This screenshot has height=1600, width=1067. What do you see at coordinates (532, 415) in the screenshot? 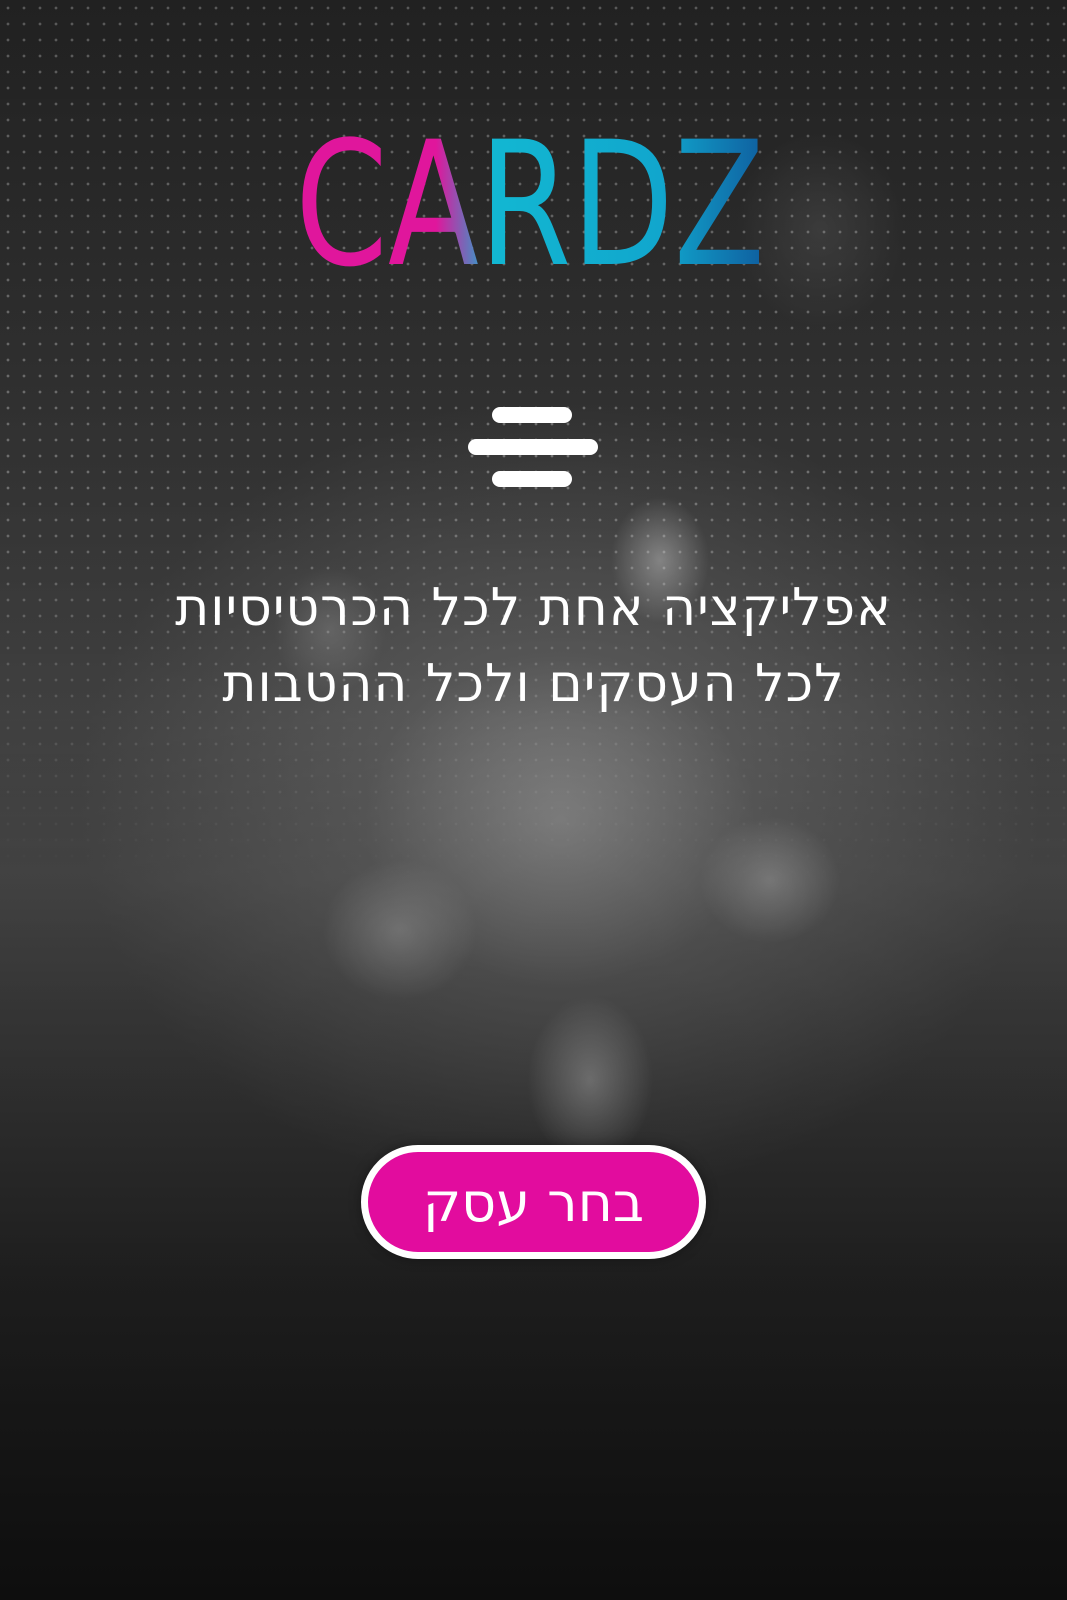
I see `menu-line-top` at bounding box center [532, 415].